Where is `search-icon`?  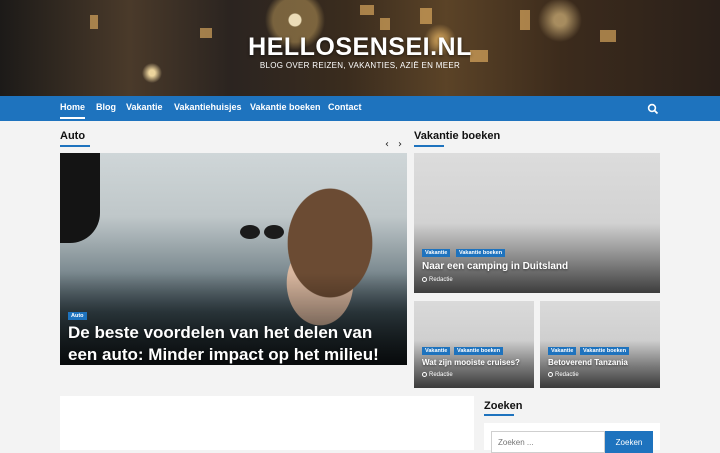
search-icon is located at coordinates (653, 109).